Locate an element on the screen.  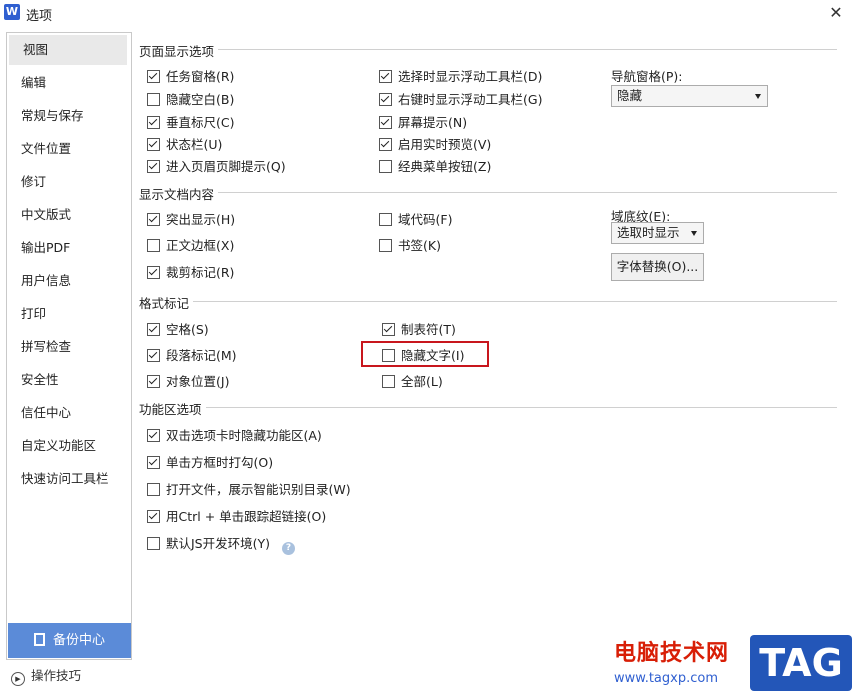
checkbox-label: 选择时显示浮动工具栏(D) is located at coordinates (470, 76).